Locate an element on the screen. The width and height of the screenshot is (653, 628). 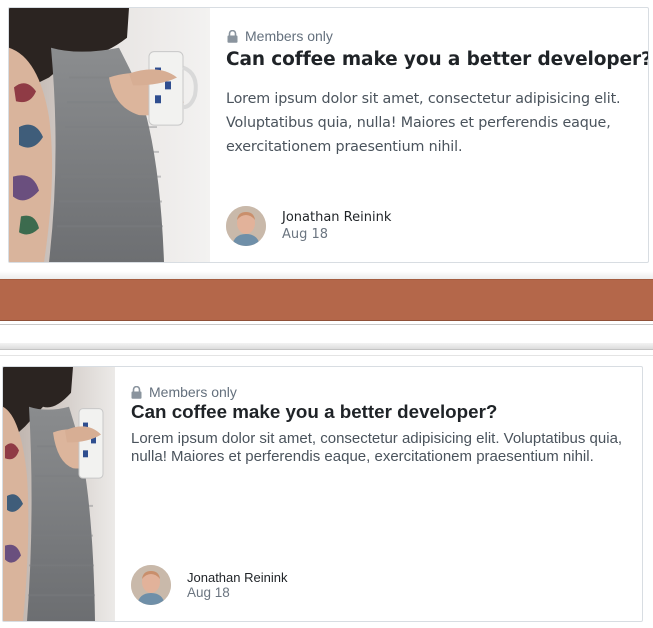
divider-shadow is located at coordinates (326, 275).